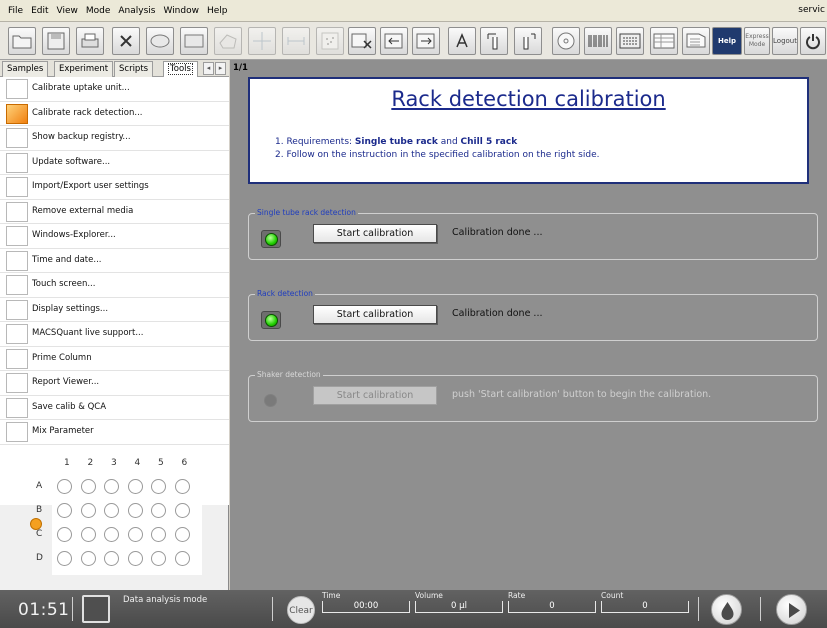 This screenshot has height=628, width=827. I want to click on menu-file: File, so click(15, 11).